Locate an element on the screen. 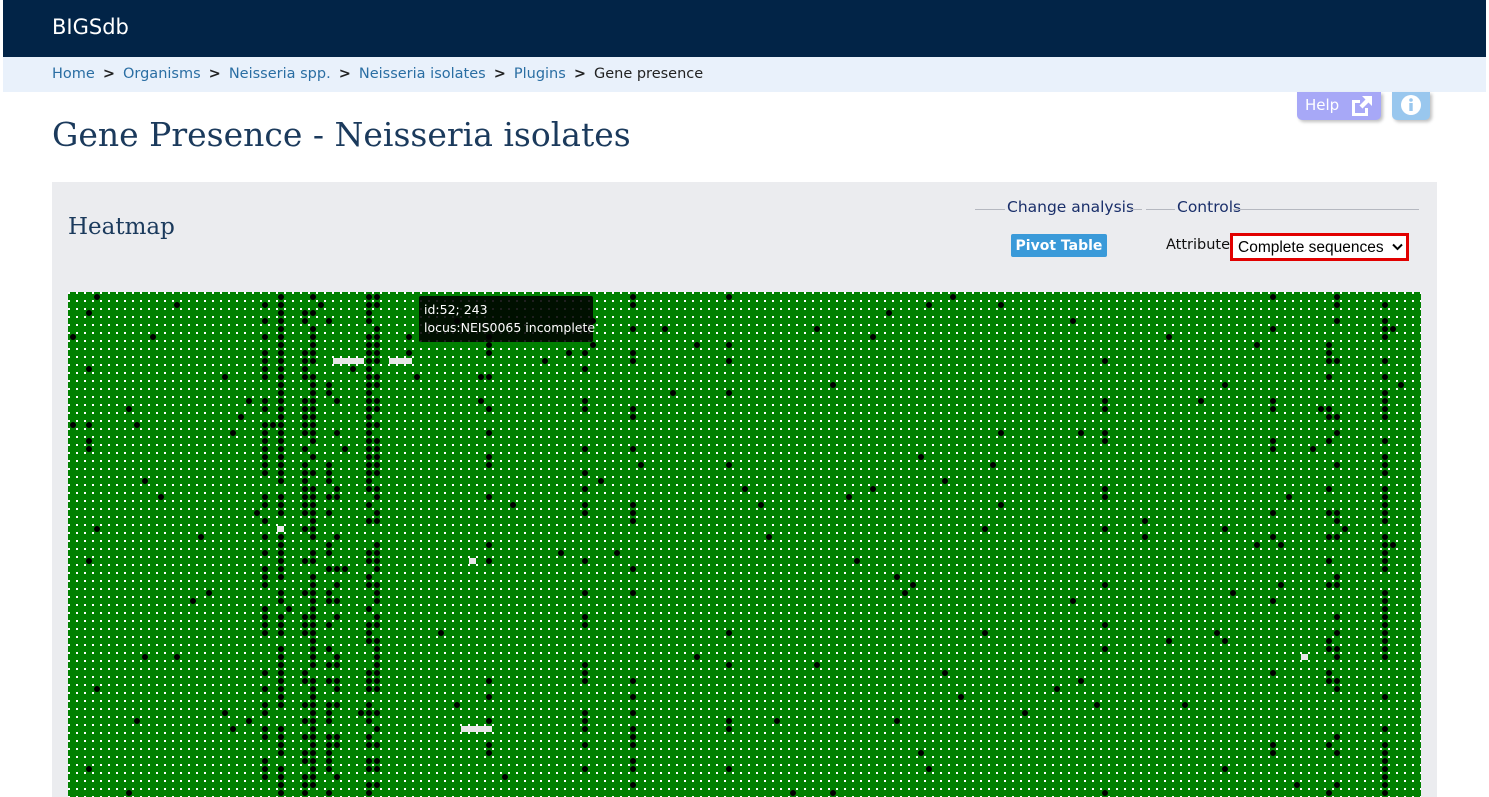  attribute-select: Complete sequences is located at coordinates (1319, 247).